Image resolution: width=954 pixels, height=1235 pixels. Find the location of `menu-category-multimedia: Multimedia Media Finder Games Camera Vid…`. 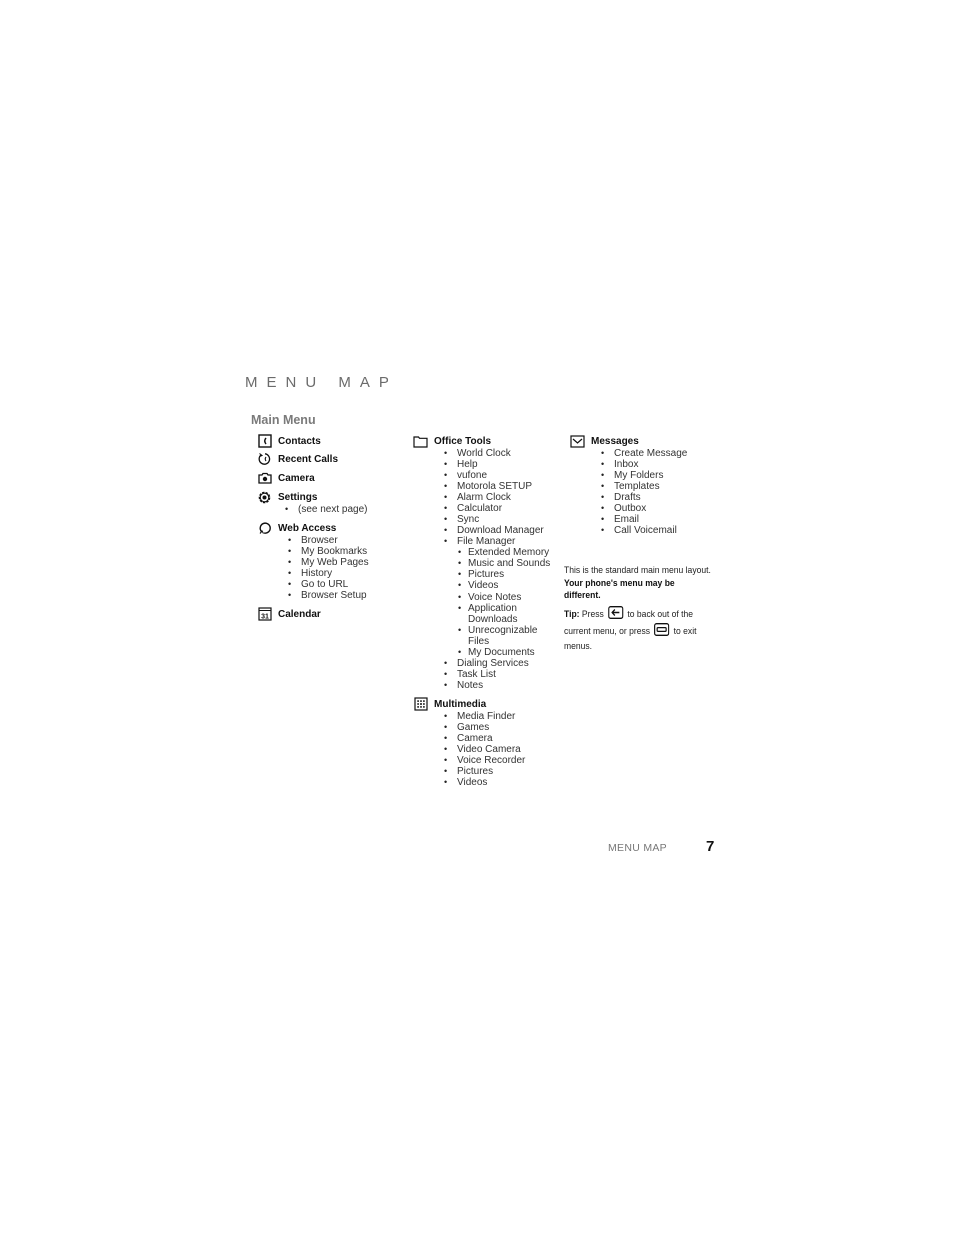

menu-category-multimedia: Multimedia Media Finder Games Camera Vid… is located at coordinates (488, 742).